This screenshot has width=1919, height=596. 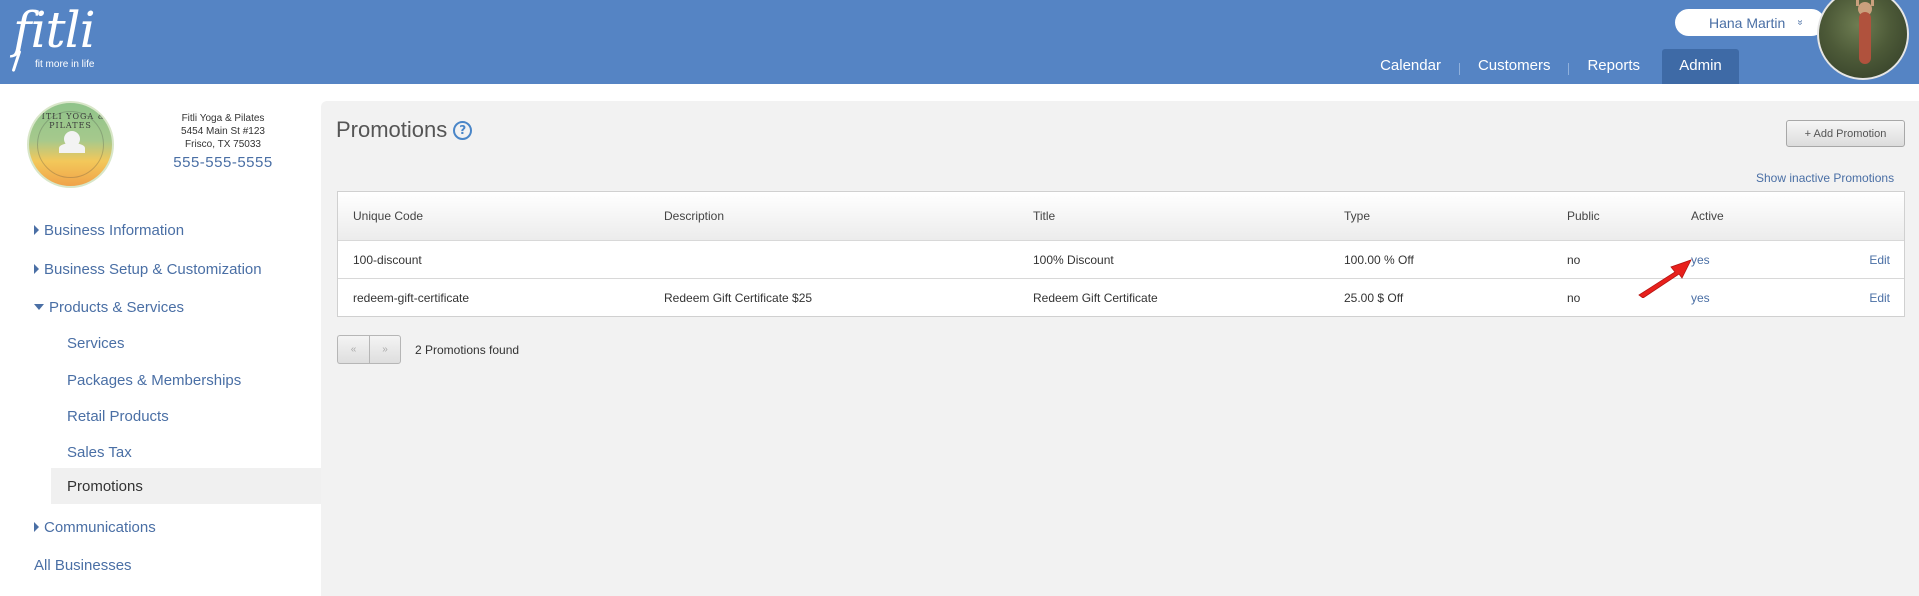 What do you see at coordinates (463, 130) in the screenshot?
I see `help-icon: ?` at bounding box center [463, 130].